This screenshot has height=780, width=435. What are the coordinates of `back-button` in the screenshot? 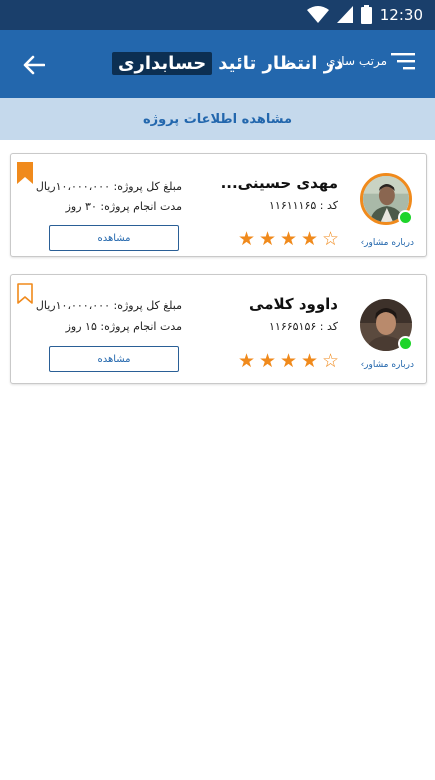 It's located at (34, 65).